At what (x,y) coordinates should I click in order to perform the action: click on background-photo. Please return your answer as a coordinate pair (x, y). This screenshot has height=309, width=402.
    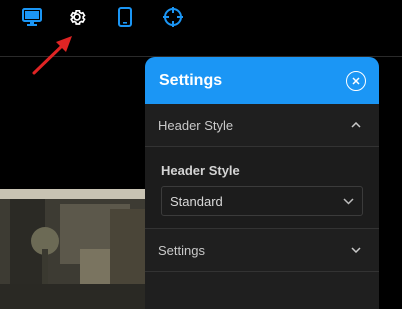
    Looking at the image, I should click on (75, 249).